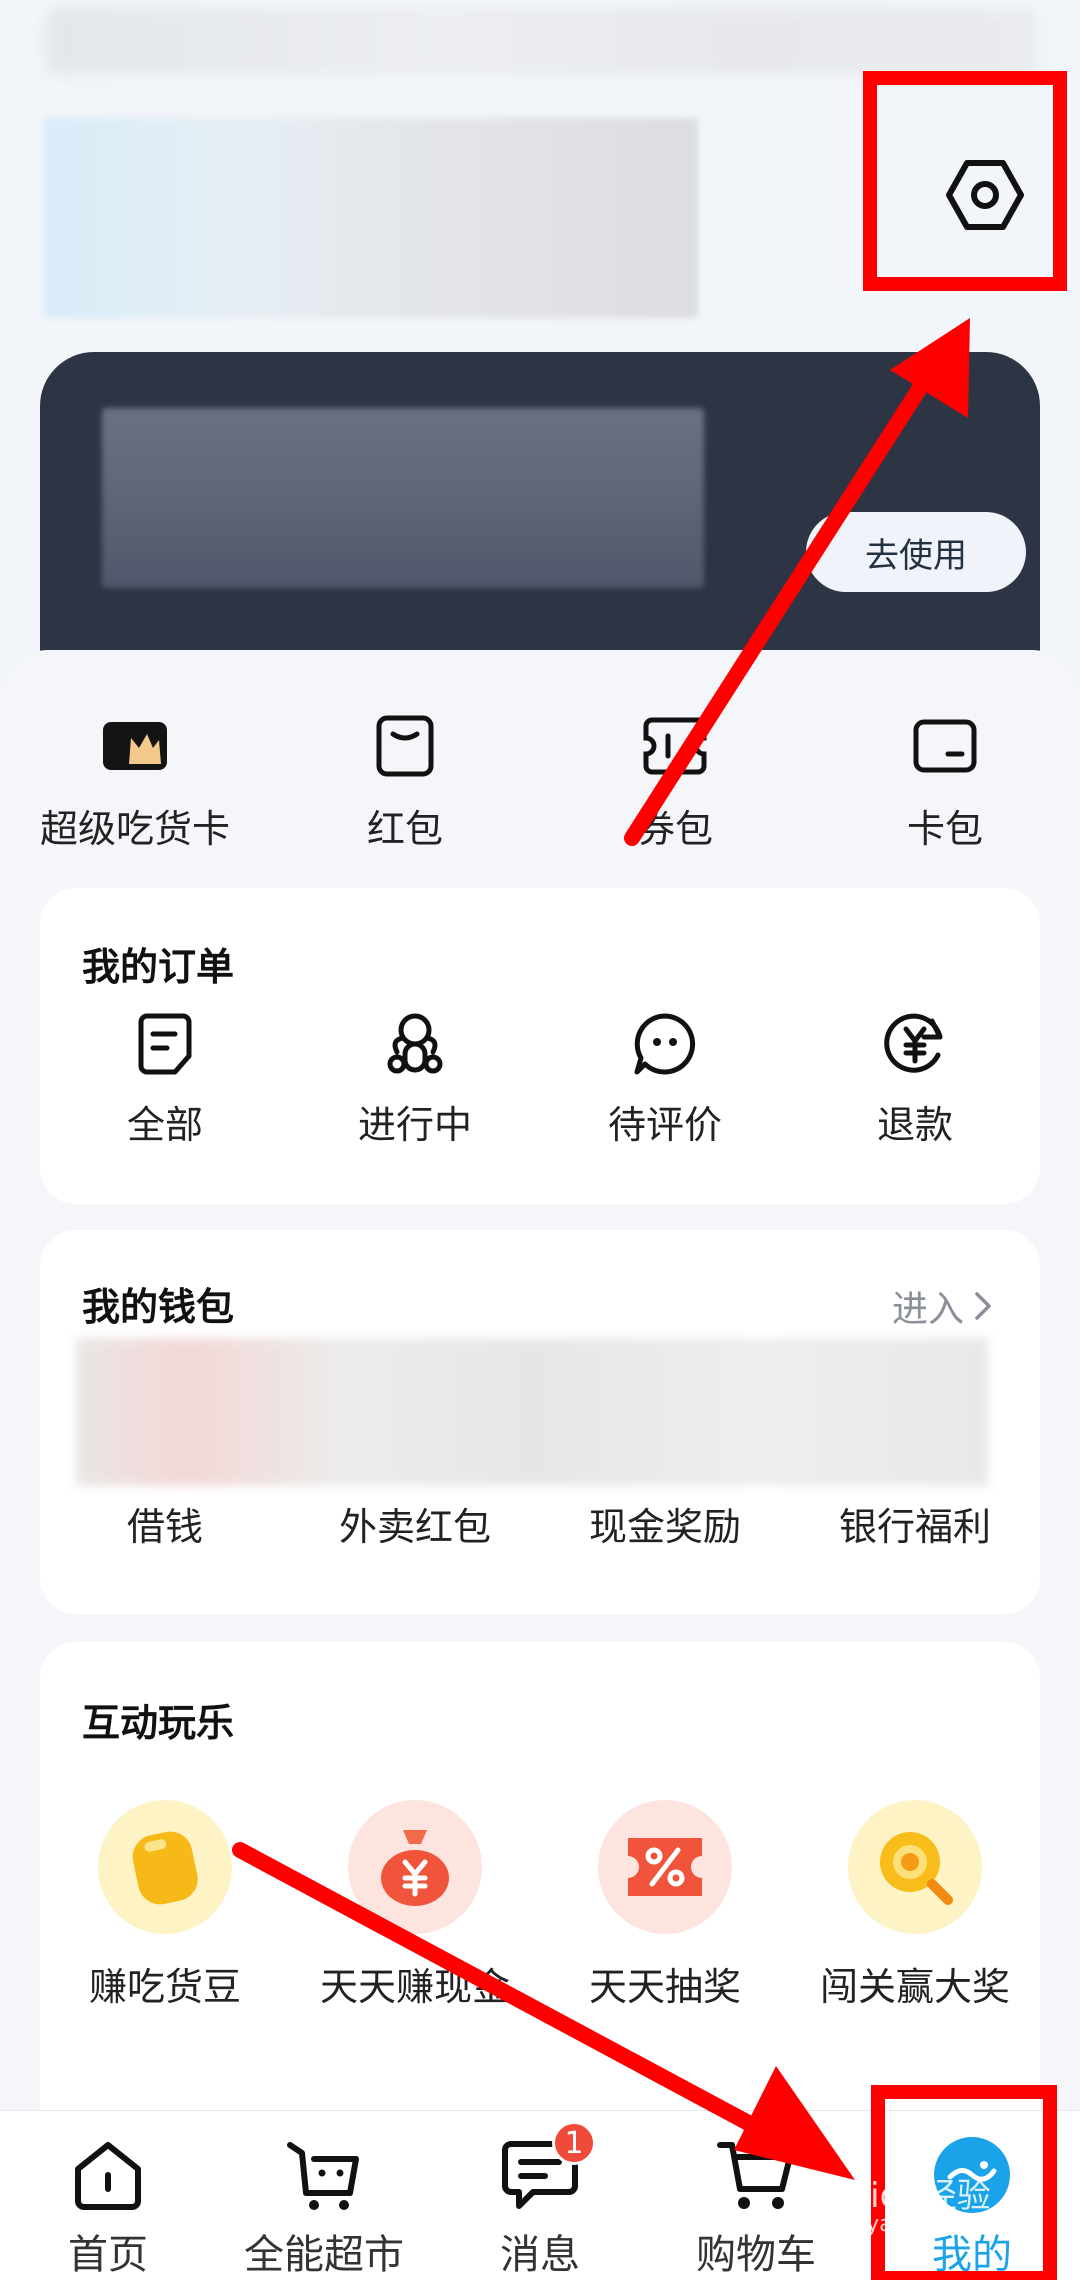 This screenshot has width=1080, height=2280. Describe the element at coordinates (541, 41) in the screenshot. I see `status-bar-blurred` at that location.